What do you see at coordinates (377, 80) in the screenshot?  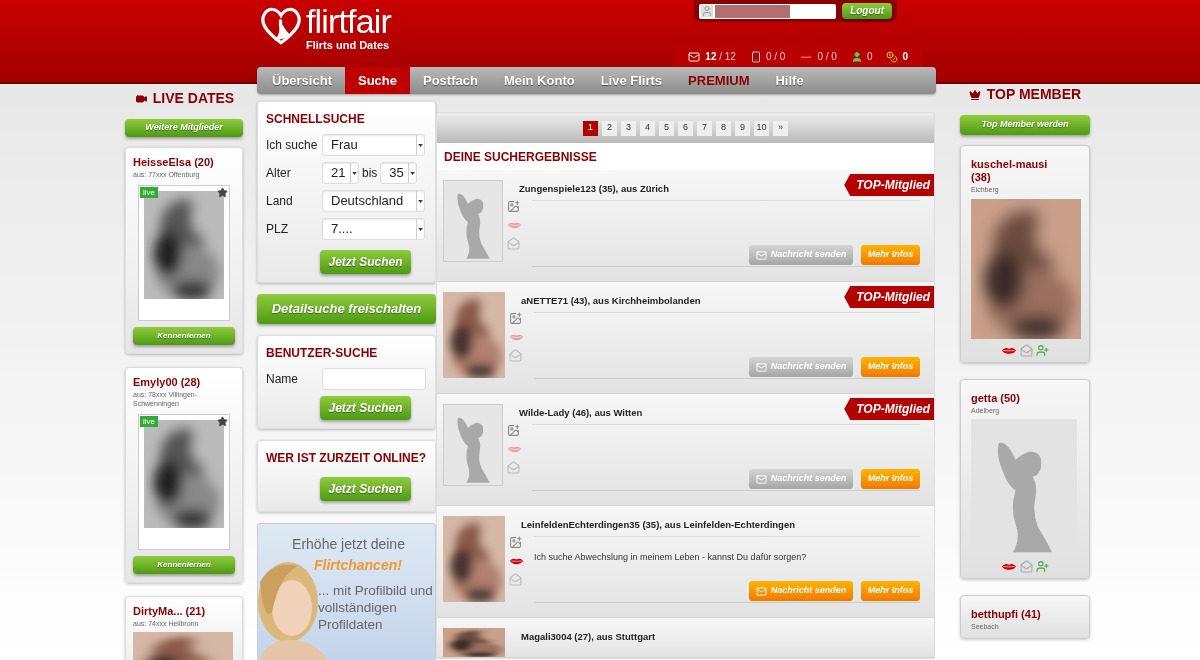 I see `nav-tab: Suche` at bounding box center [377, 80].